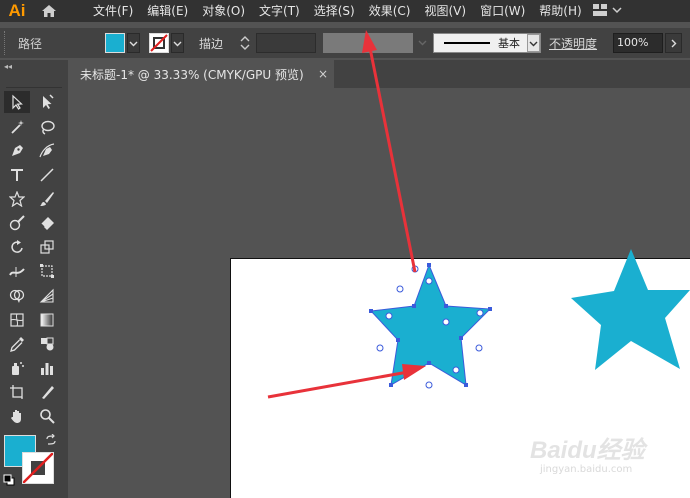 The width and height of the screenshot is (690, 498). Describe the element at coordinates (49, 11) in the screenshot. I see `home-icon` at that location.